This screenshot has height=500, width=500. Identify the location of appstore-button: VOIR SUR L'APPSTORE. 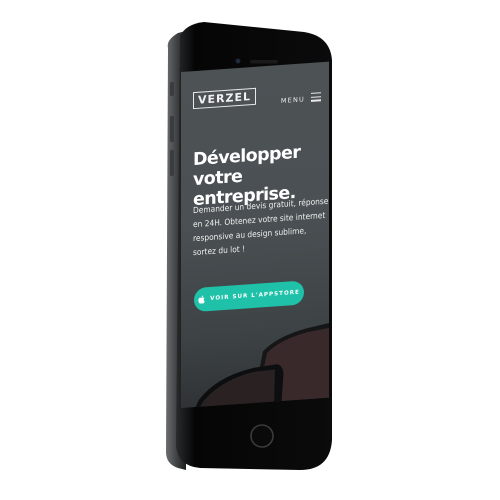
(249, 296).